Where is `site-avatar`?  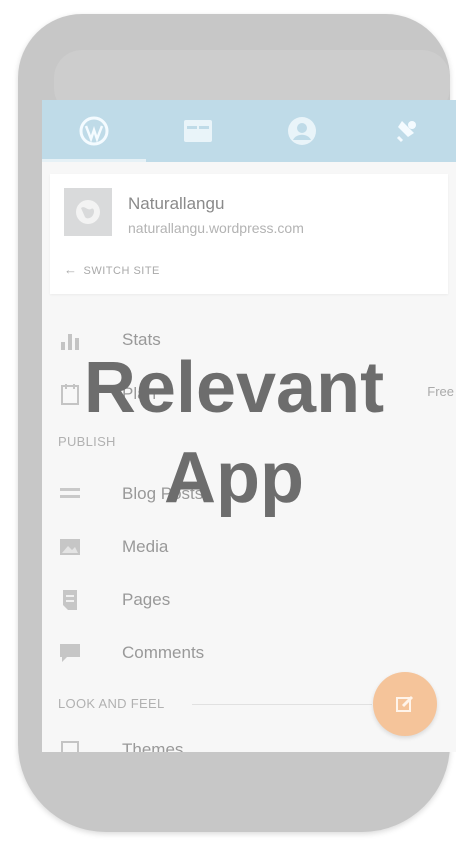 site-avatar is located at coordinates (88, 212).